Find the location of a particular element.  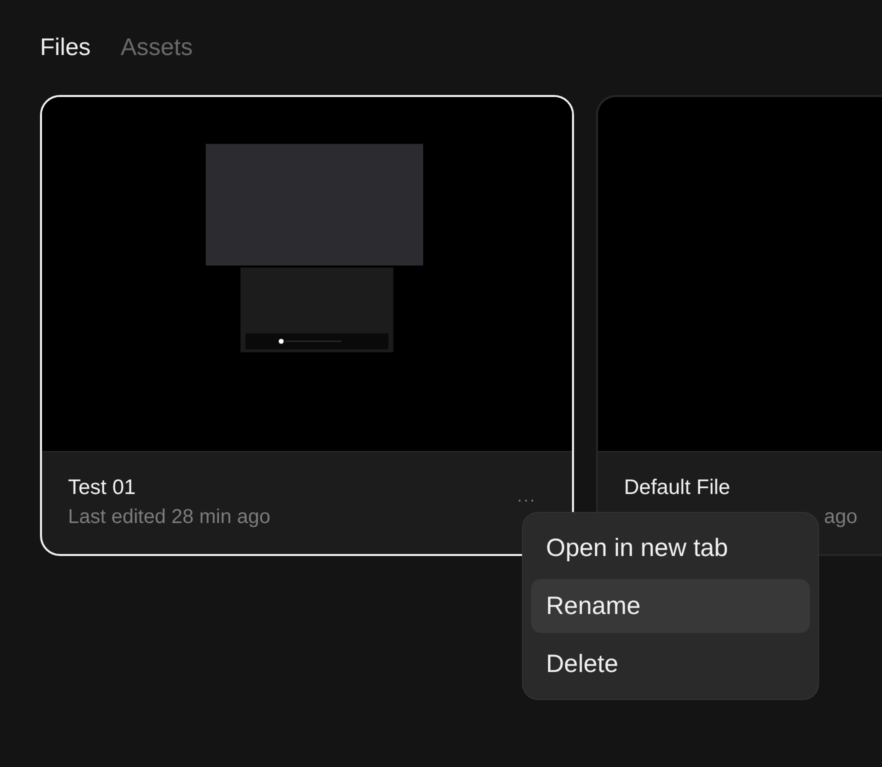

last-edited-text: ago is located at coordinates (841, 517).